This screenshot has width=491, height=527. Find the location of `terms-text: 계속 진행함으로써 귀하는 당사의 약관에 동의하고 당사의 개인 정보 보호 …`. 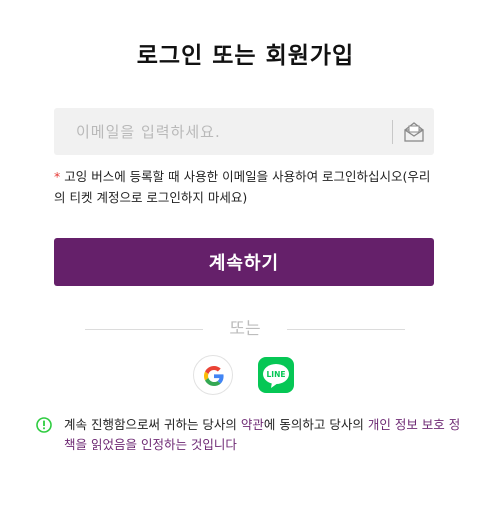

terms-text: 계속 진행함으로써 귀하는 당사의 약관에 동의하고 당사의 개인 정보 보호 … is located at coordinates (264, 435).